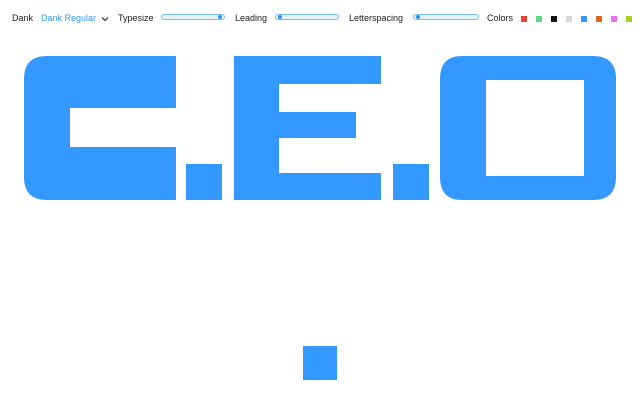 The height and width of the screenshot is (400, 640). I want to click on colors-label: Colors, so click(500, 18).